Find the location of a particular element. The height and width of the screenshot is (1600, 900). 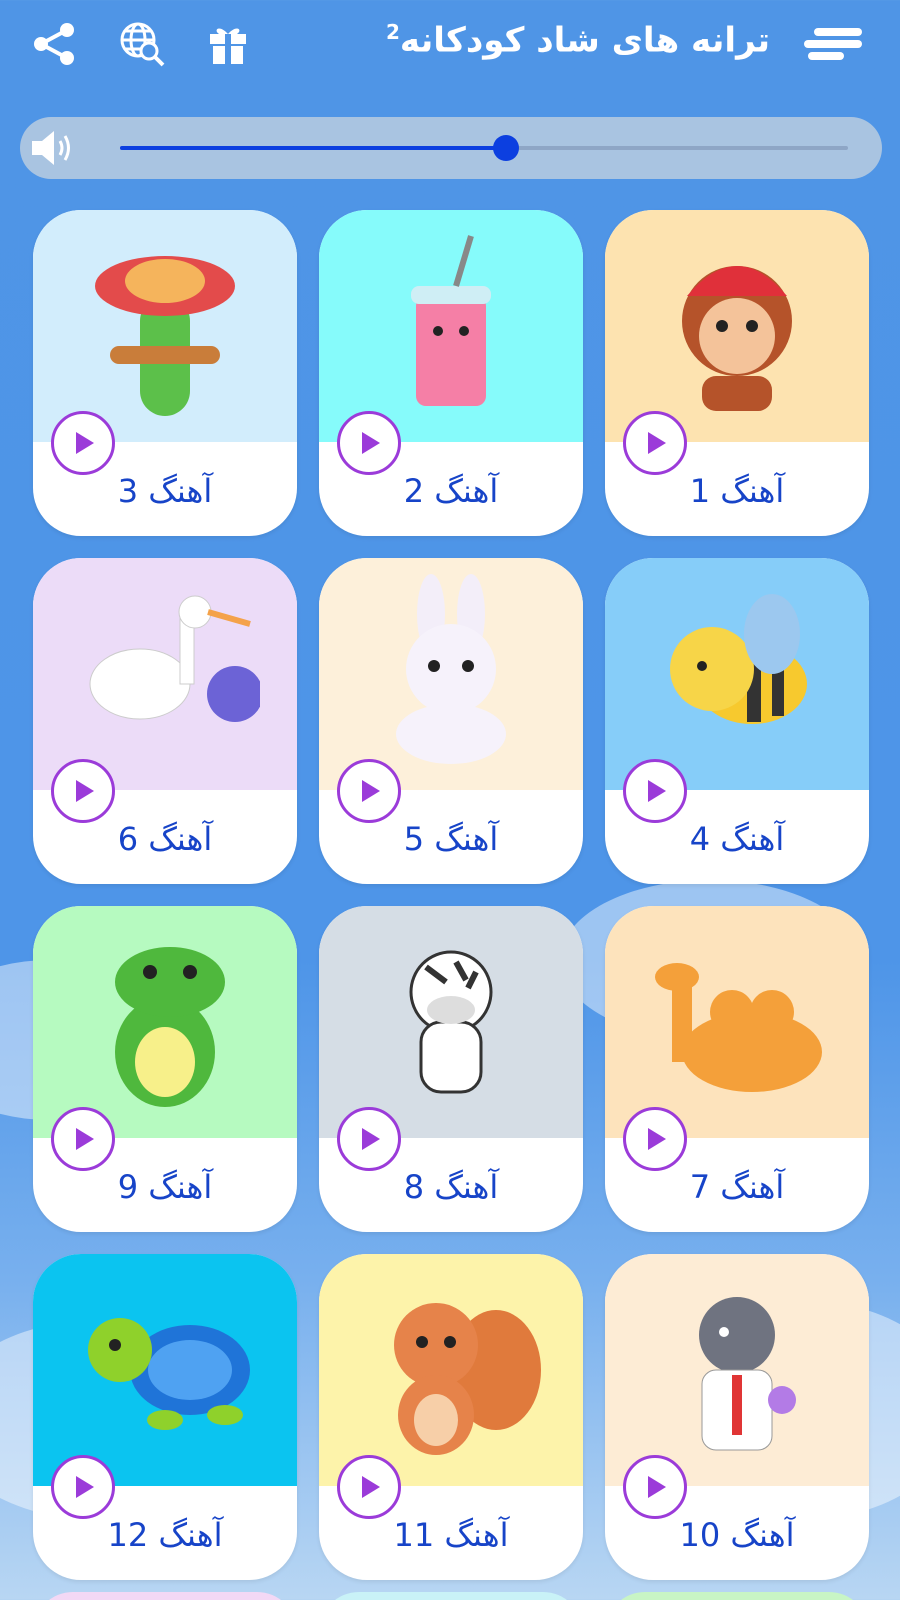

song-card: آهنگ 1 is located at coordinates (737, 373).